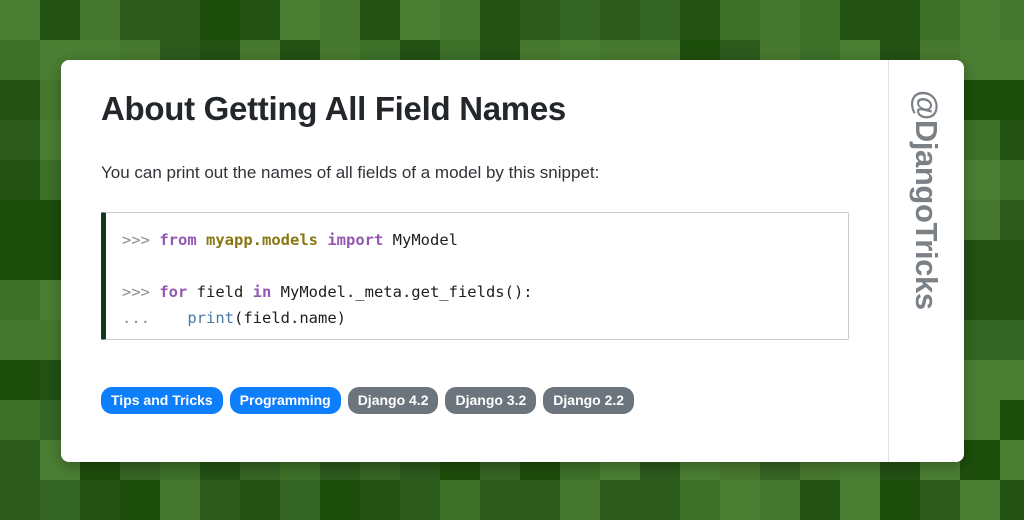 This screenshot has height=520, width=1024. Describe the element at coordinates (211, 317) in the screenshot. I see `code-token-fn: print` at that location.